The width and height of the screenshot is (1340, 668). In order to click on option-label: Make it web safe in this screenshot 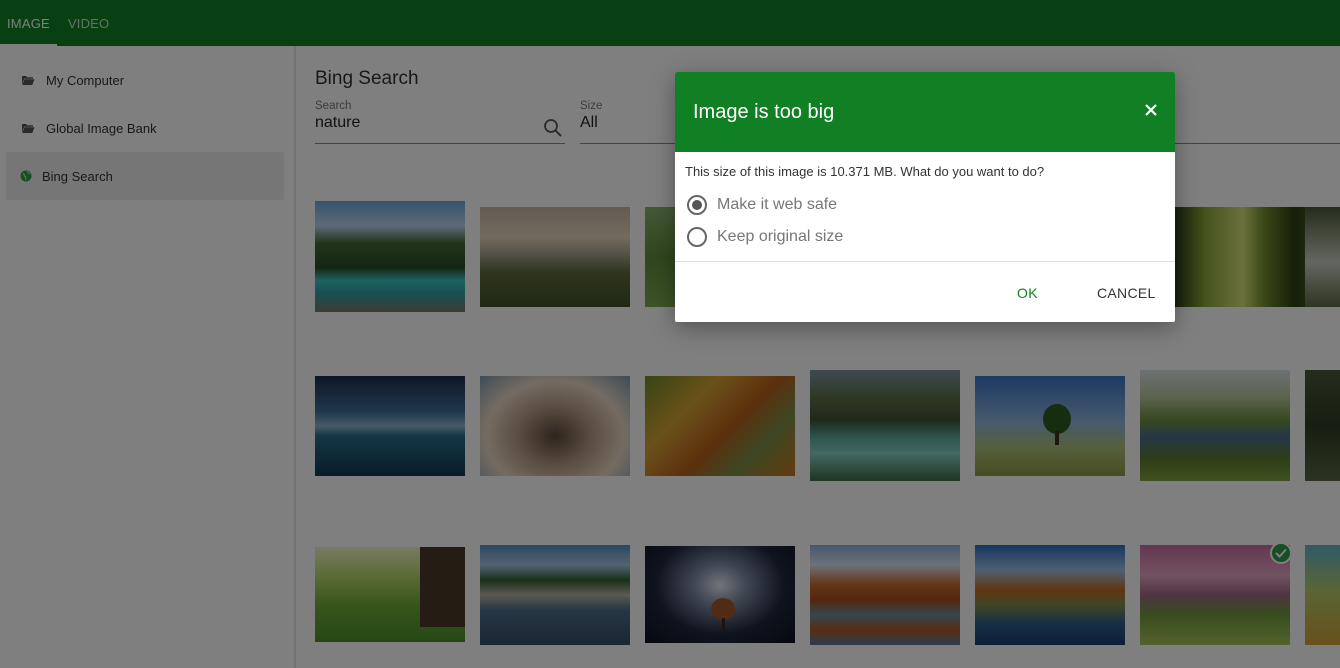, I will do `click(777, 204)`.